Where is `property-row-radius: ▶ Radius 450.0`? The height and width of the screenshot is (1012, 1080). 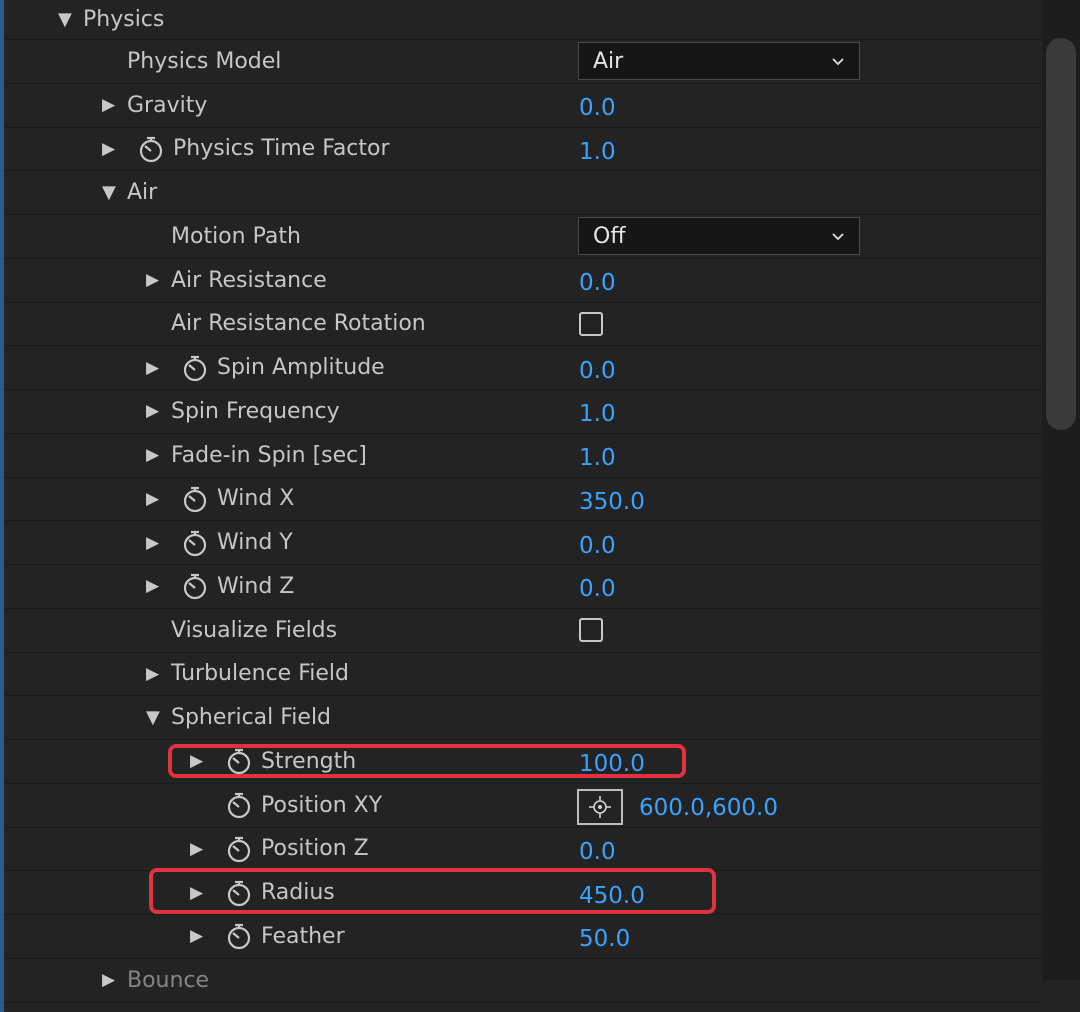 property-row-radius: ▶ Radius 450.0 is located at coordinates (523, 891).